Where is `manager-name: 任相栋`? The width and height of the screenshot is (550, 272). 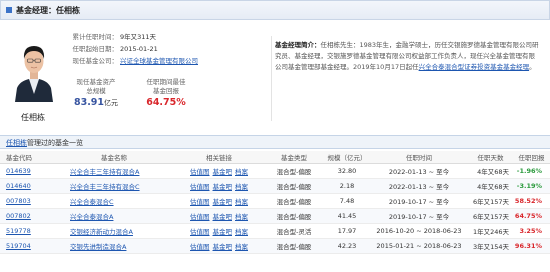
manager-name: 任相栋 is located at coordinates (33, 117).